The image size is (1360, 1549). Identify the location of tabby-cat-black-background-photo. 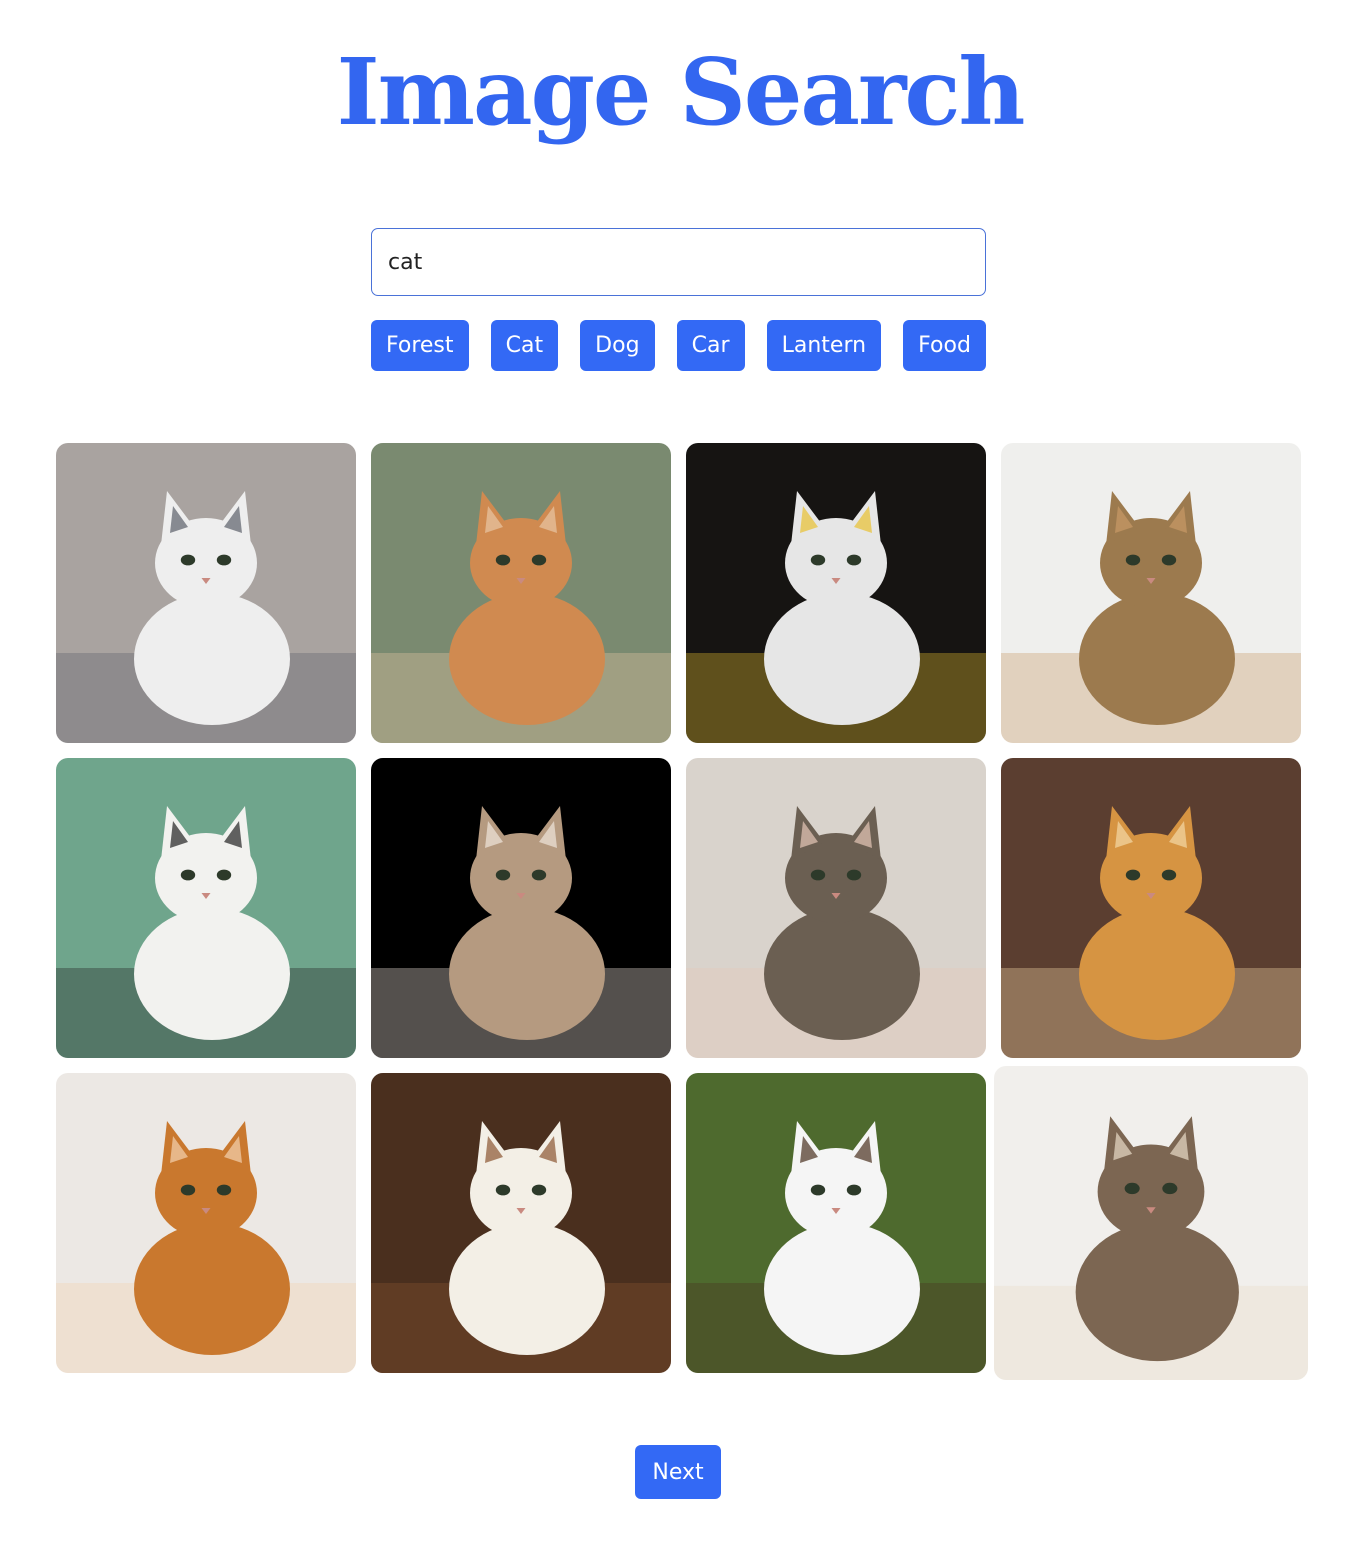
(521, 908).